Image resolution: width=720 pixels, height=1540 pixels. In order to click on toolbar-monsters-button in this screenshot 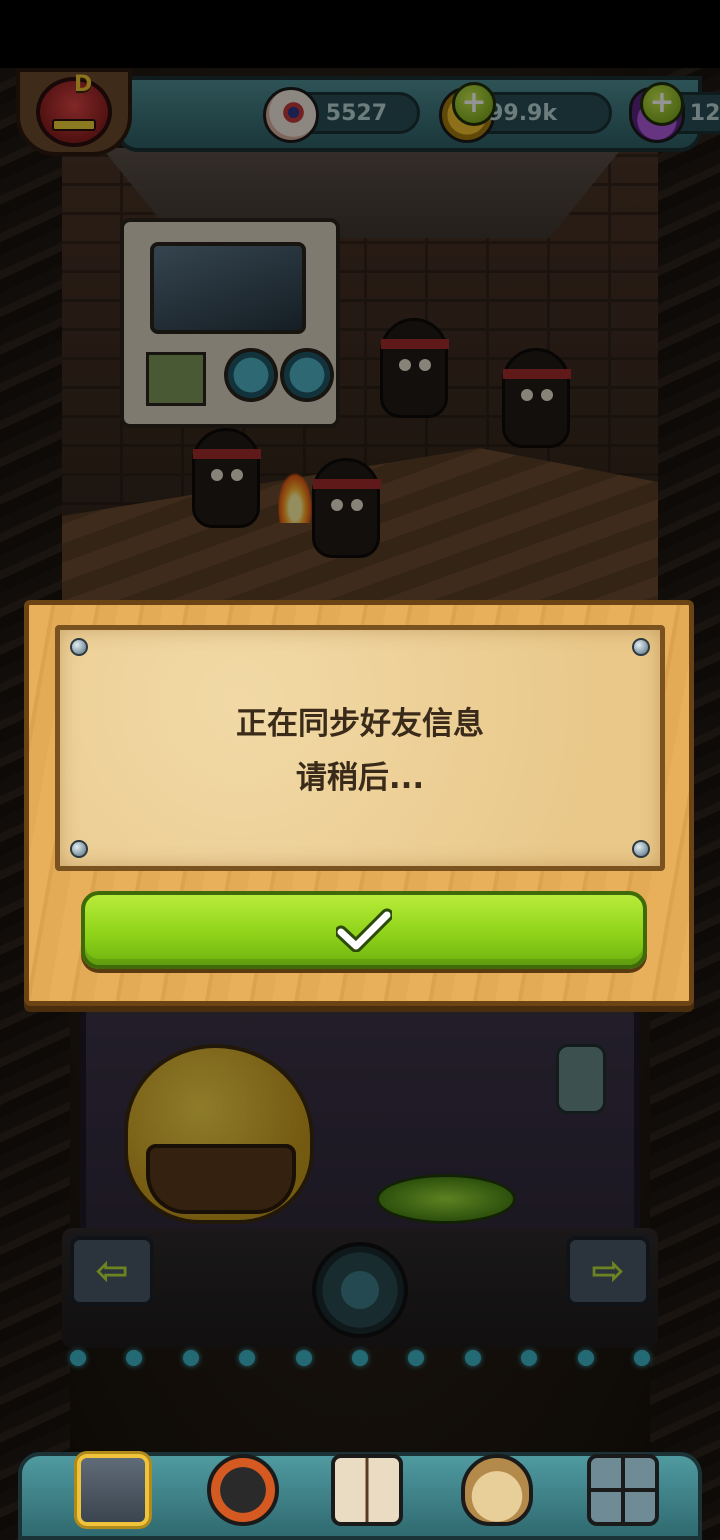, I will do `click(243, 1490)`.